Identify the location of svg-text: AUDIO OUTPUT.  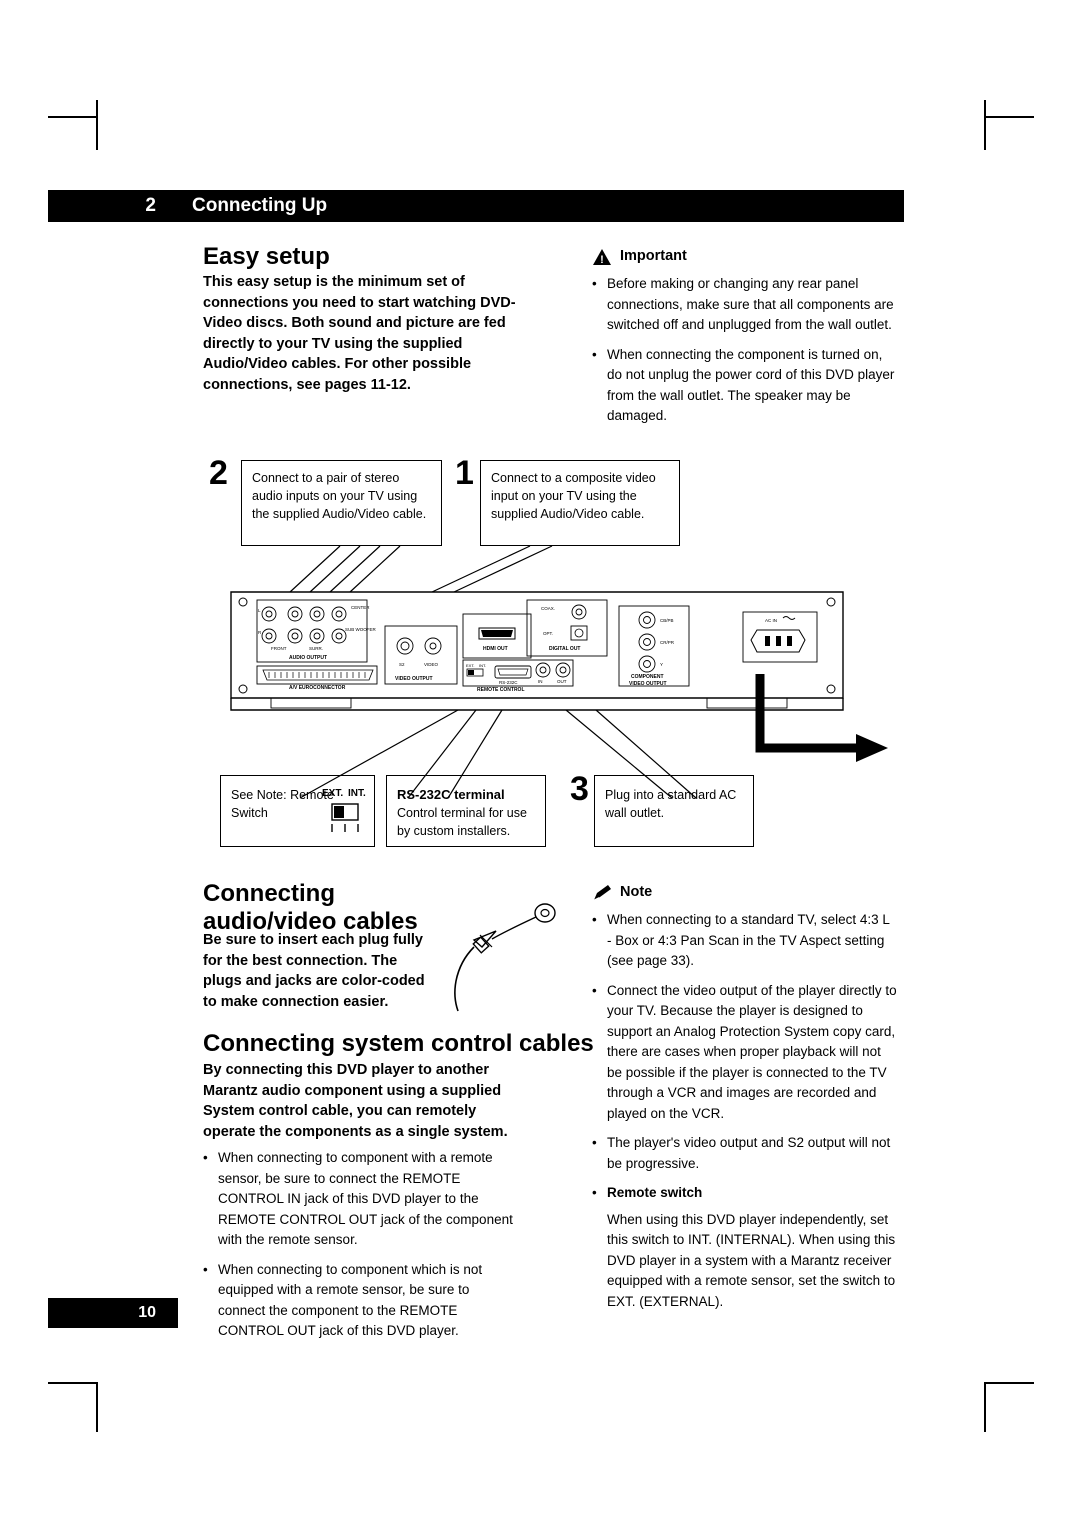
(308, 658).